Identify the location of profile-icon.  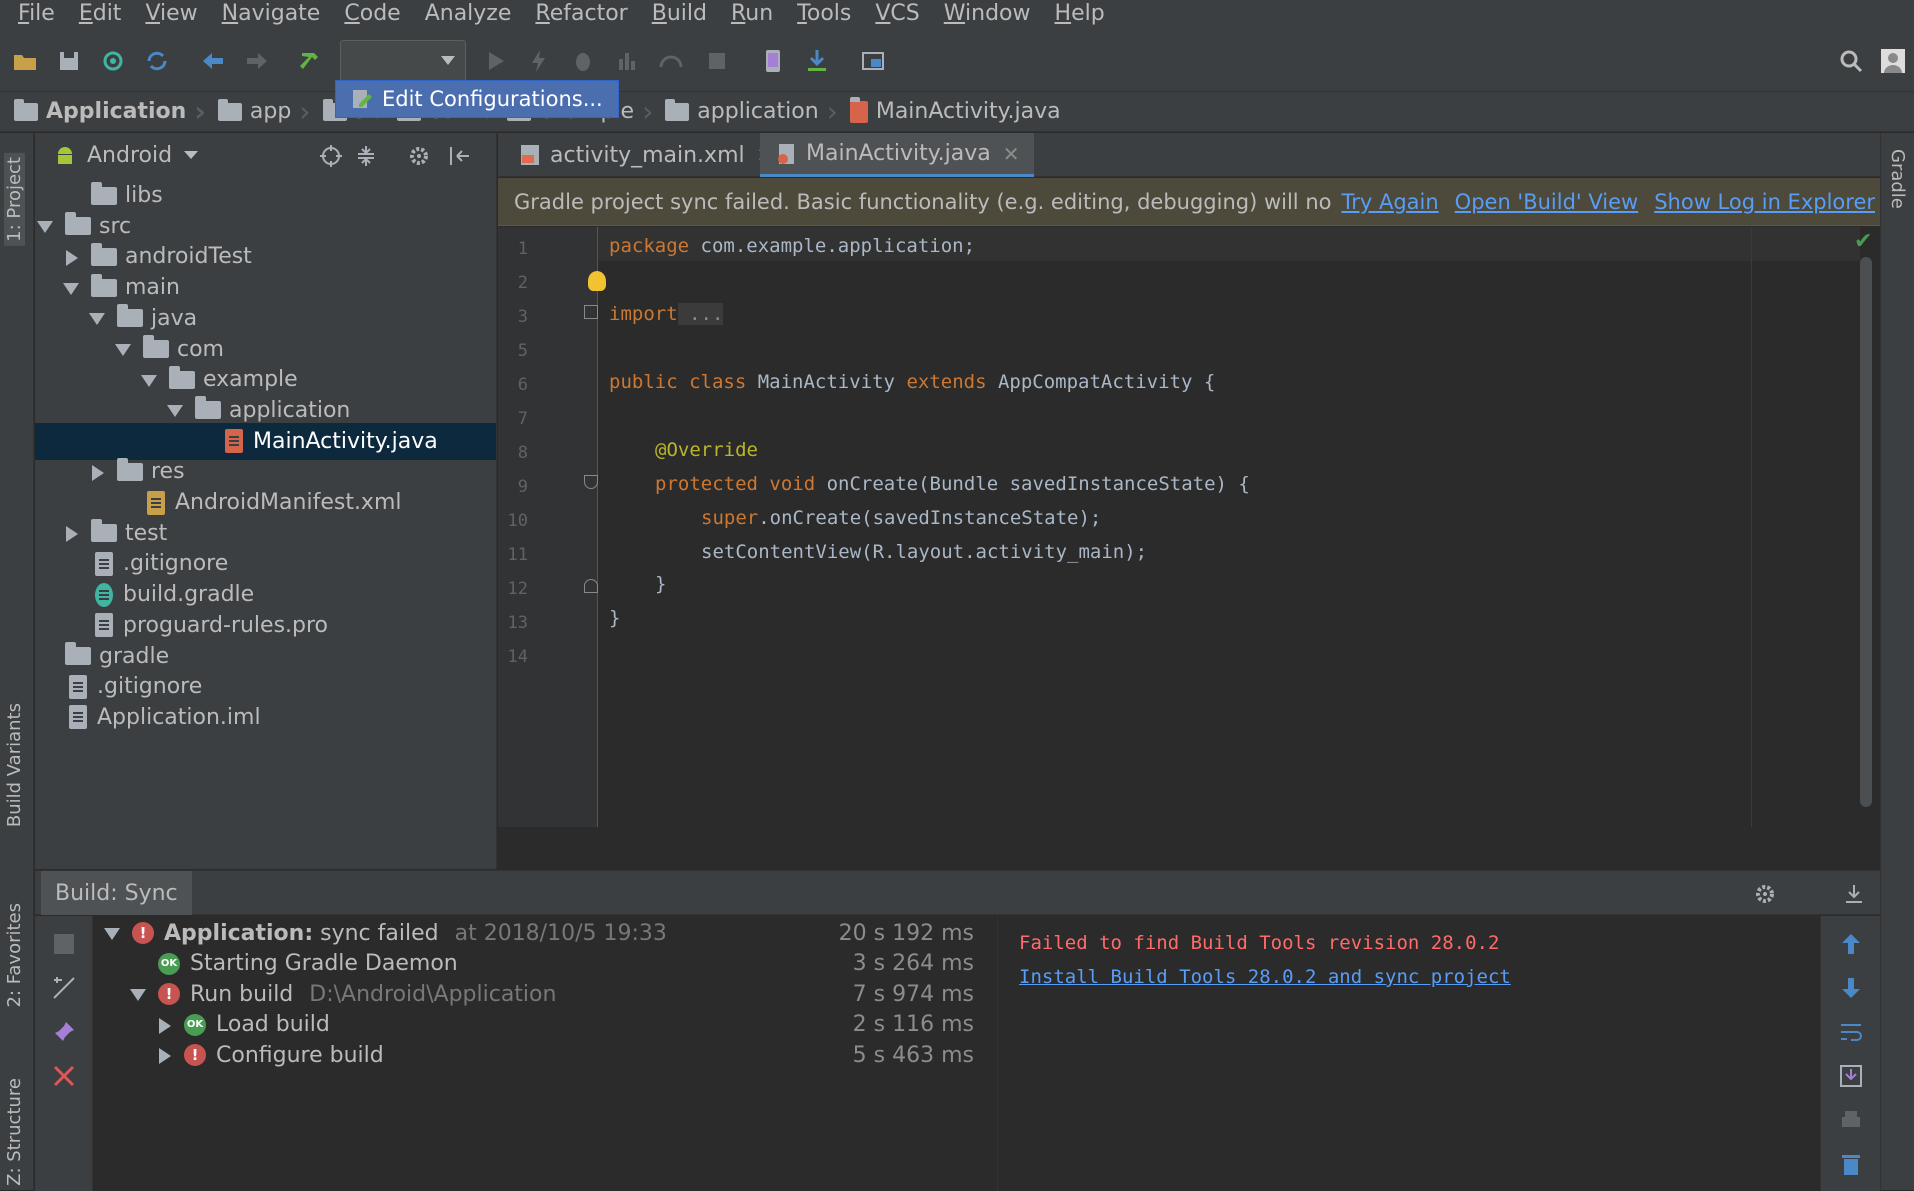
(627, 61).